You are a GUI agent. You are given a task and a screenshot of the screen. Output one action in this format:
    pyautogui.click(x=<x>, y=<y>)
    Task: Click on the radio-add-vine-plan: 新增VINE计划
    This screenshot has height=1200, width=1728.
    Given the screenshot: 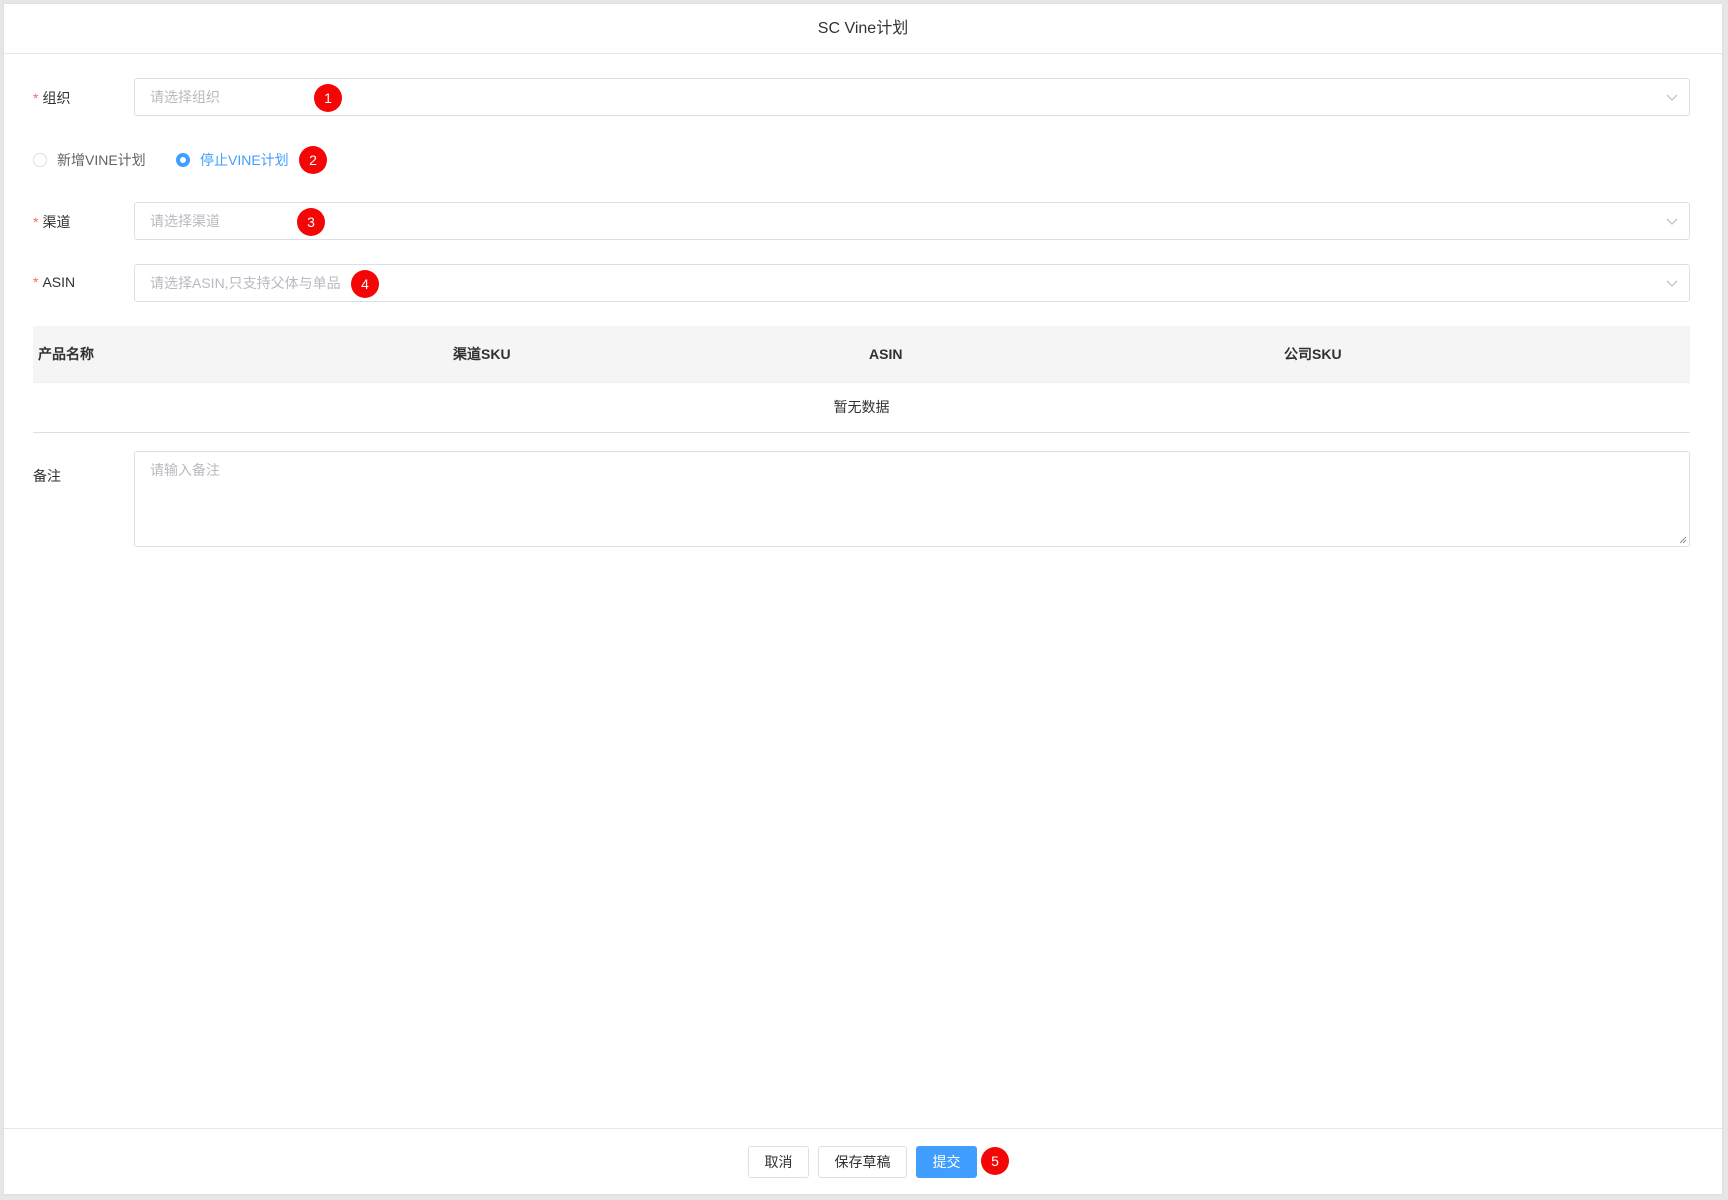 What is the action you would take?
    pyautogui.click(x=98, y=160)
    